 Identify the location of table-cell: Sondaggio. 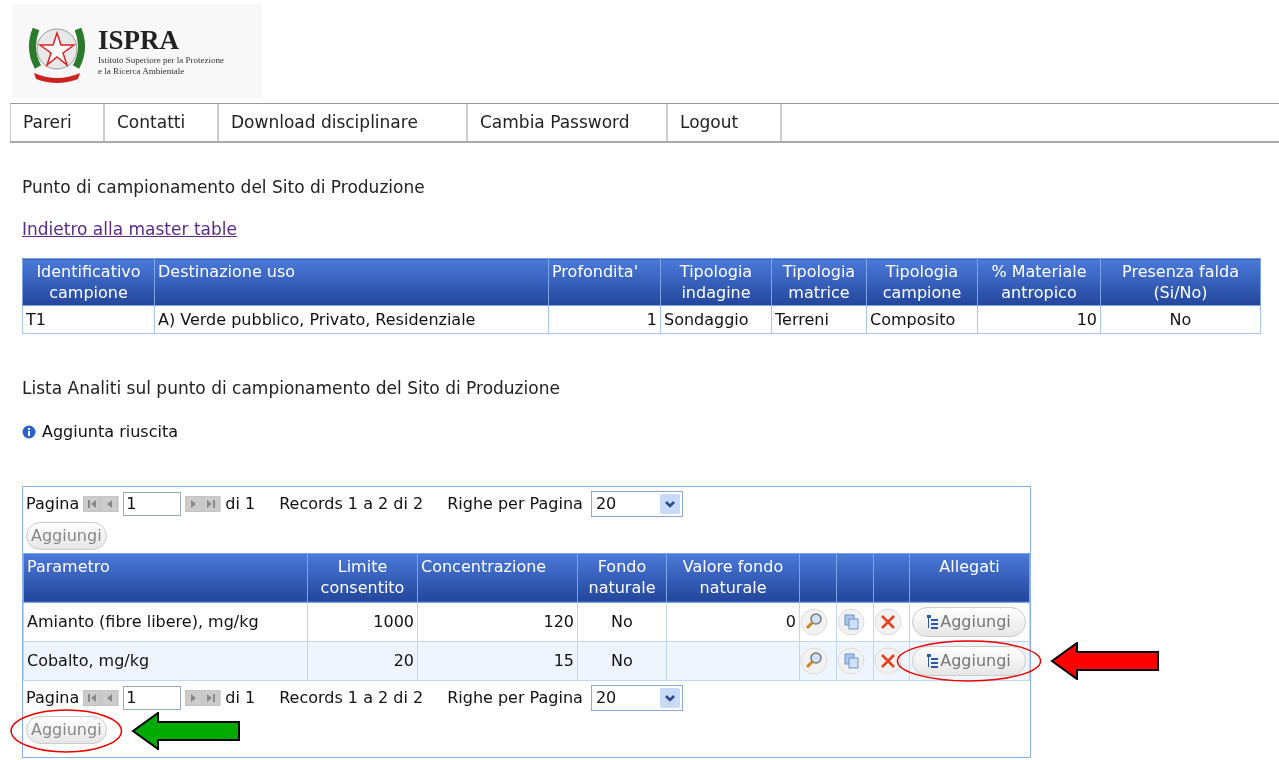
(716, 319).